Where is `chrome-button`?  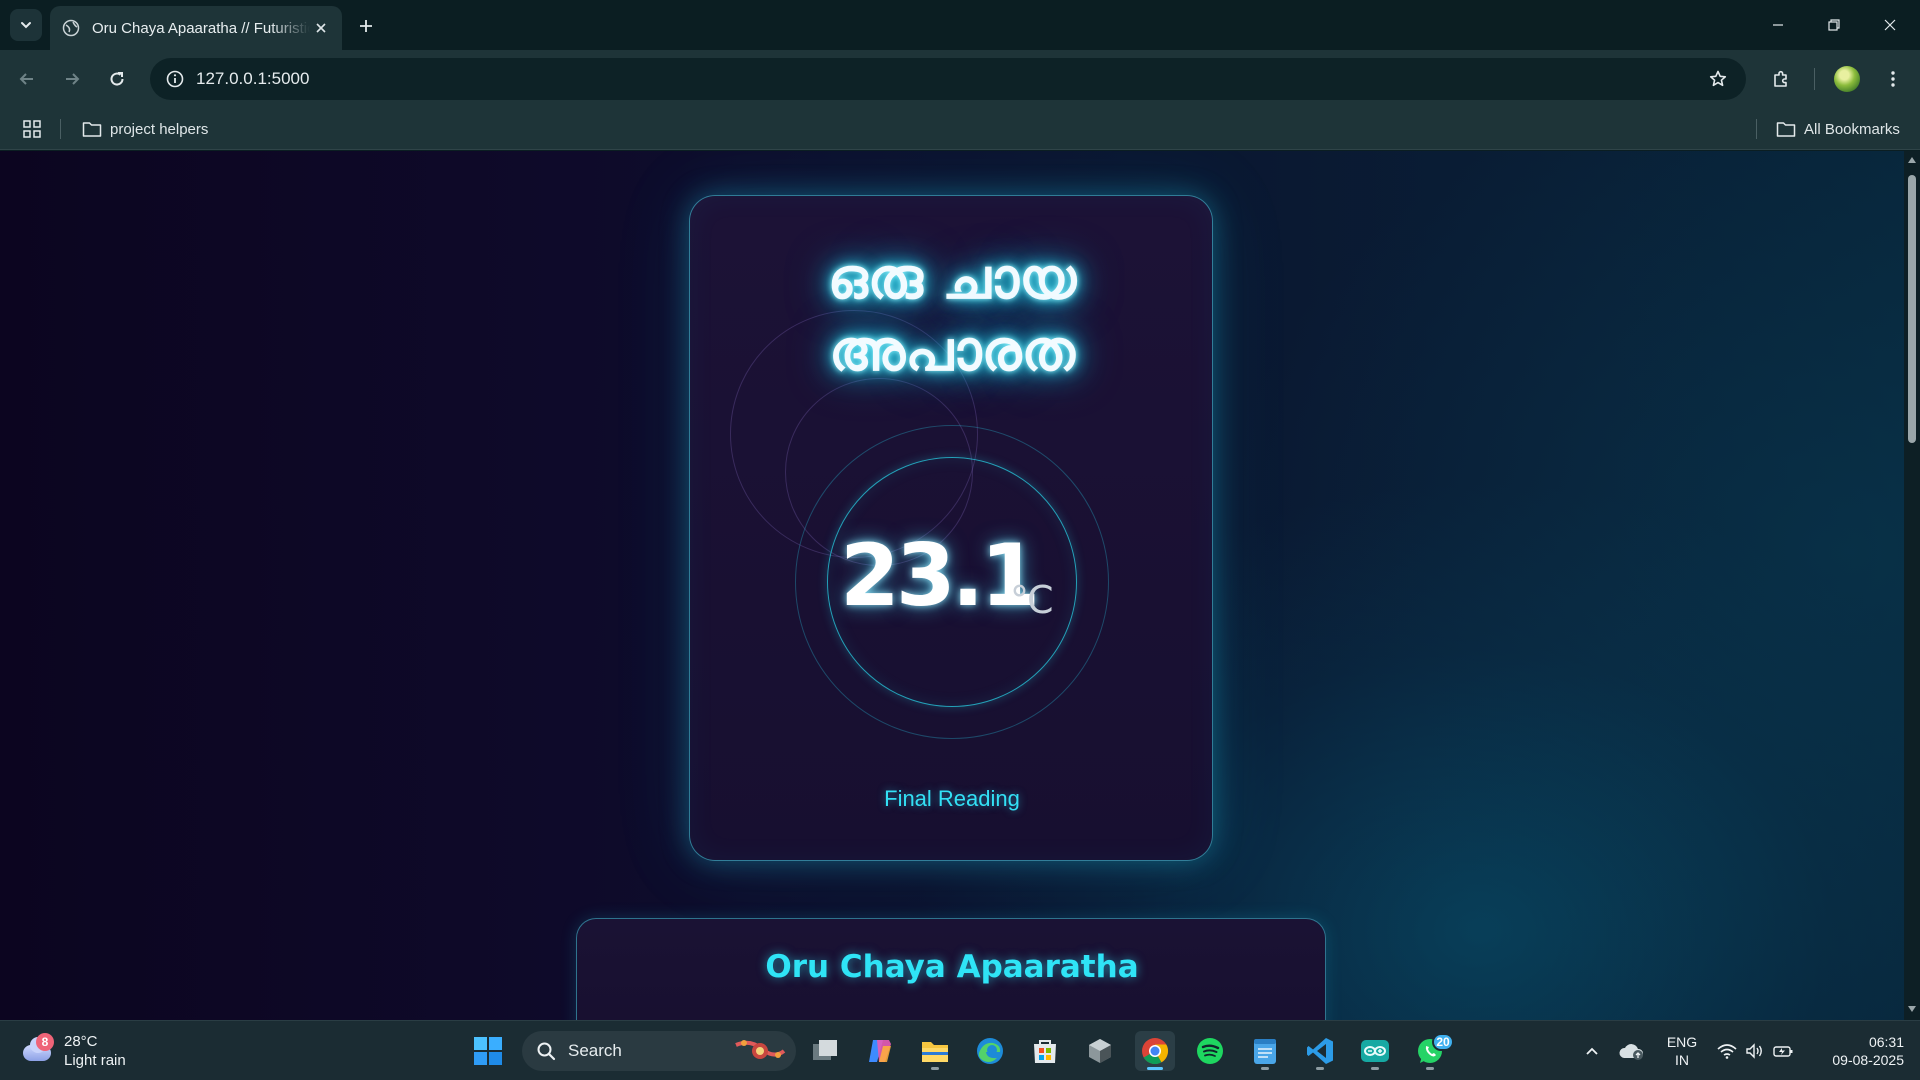 chrome-button is located at coordinates (1155, 1051).